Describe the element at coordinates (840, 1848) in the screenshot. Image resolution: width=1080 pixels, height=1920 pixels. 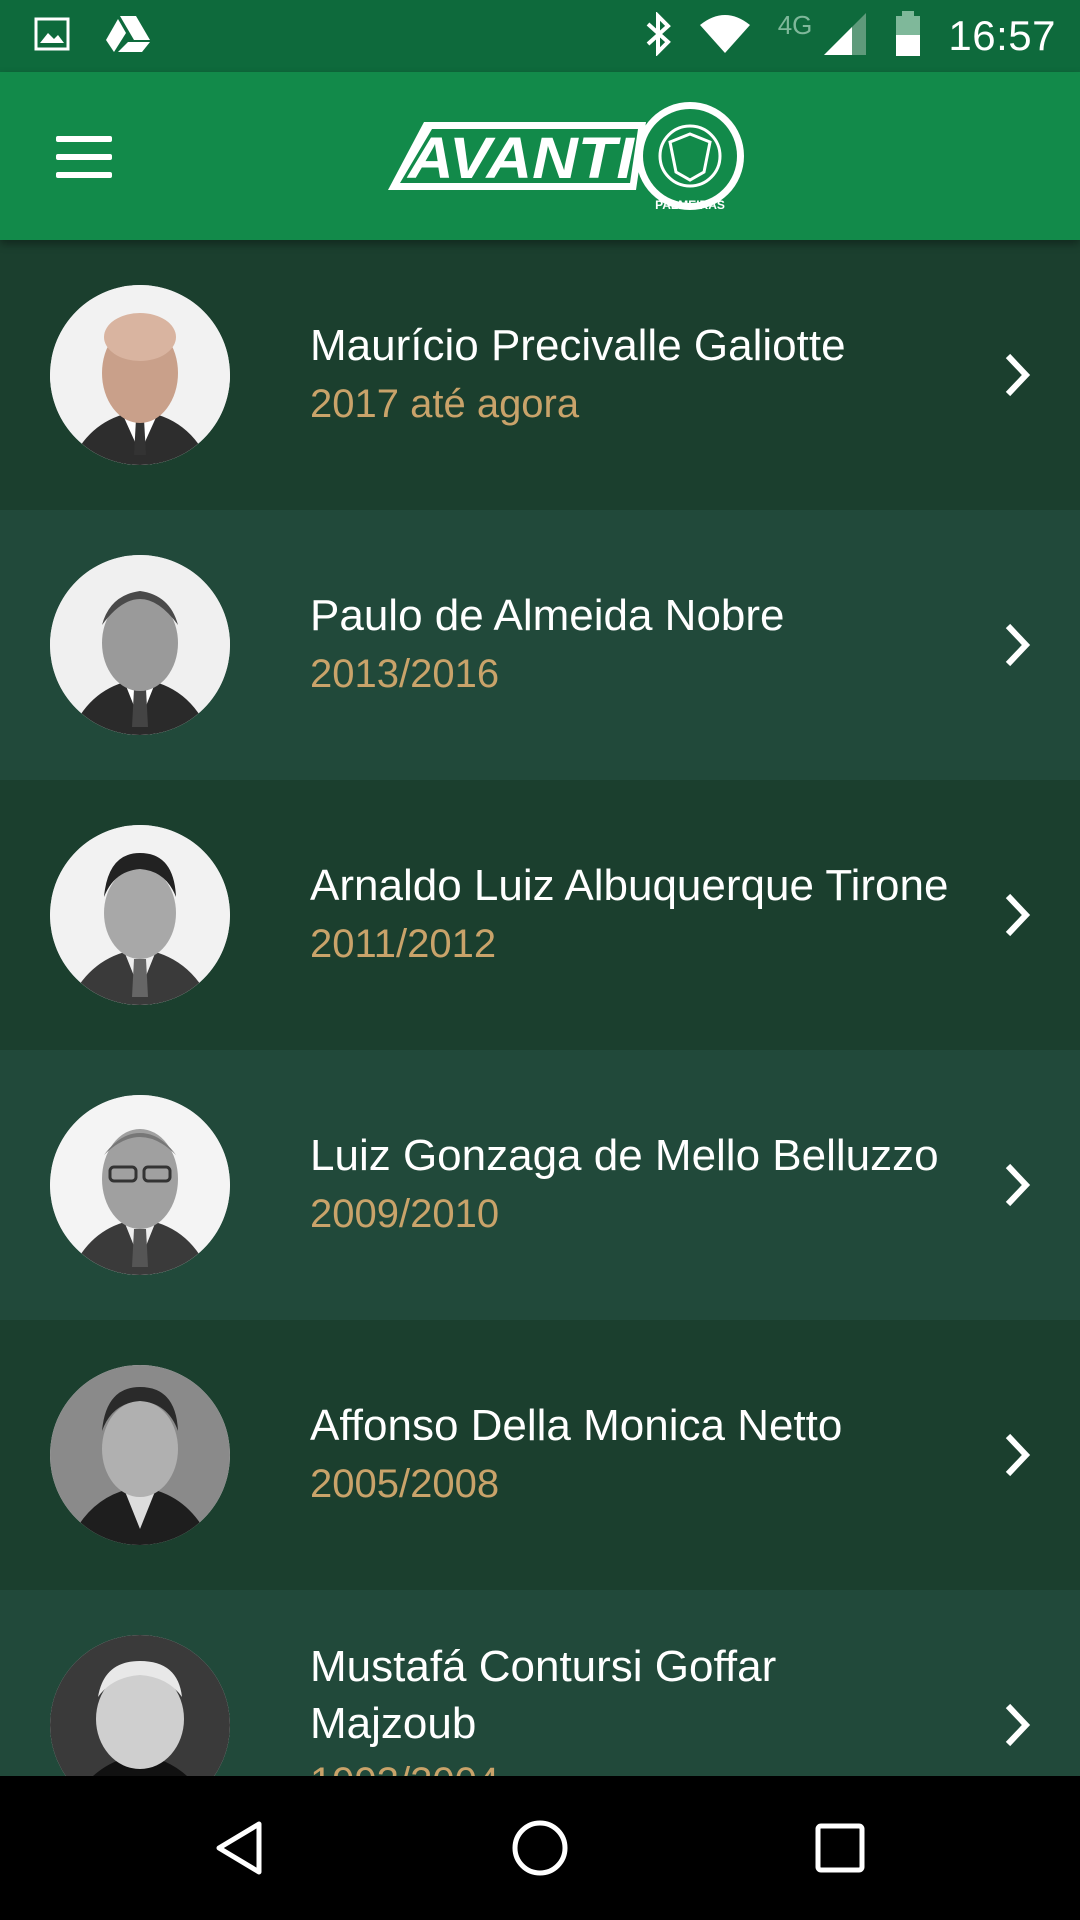
I see `recents-icon` at that location.